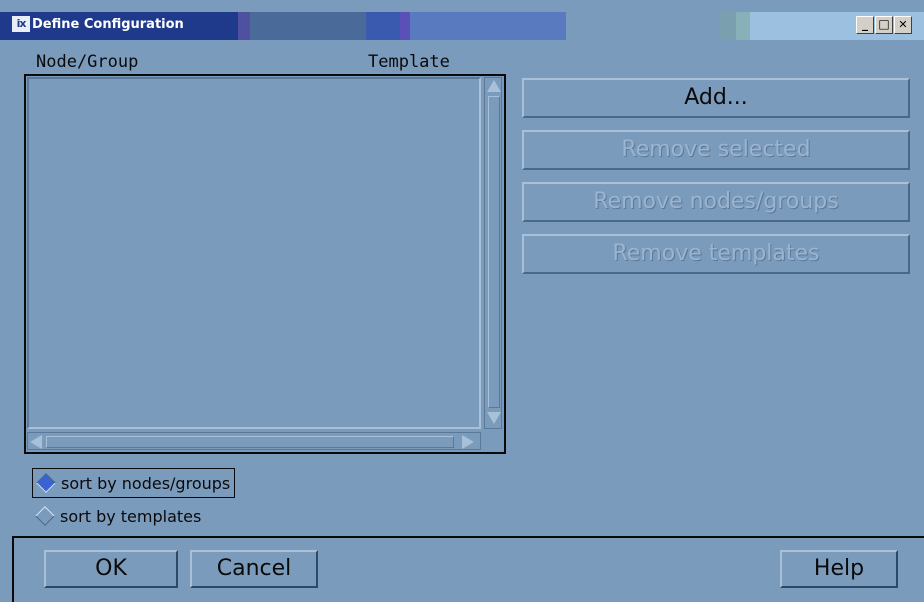 The height and width of the screenshot is (602, 924). Describe the element at coordinates (21, 24) in the screenshot. I see `app-icon: ix` at that location.